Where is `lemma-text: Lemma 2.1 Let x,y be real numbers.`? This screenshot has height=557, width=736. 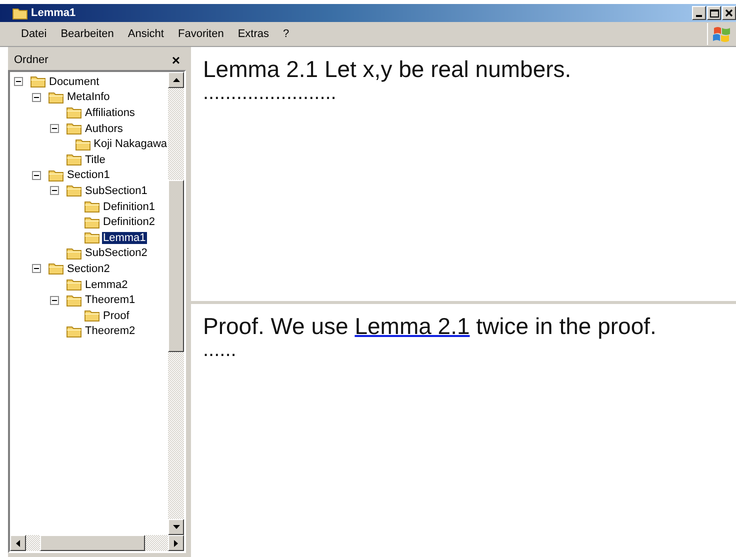
lemma-text: Lemma 2.1 Let x,y be real numbers. is located at coordinates (387, 69).